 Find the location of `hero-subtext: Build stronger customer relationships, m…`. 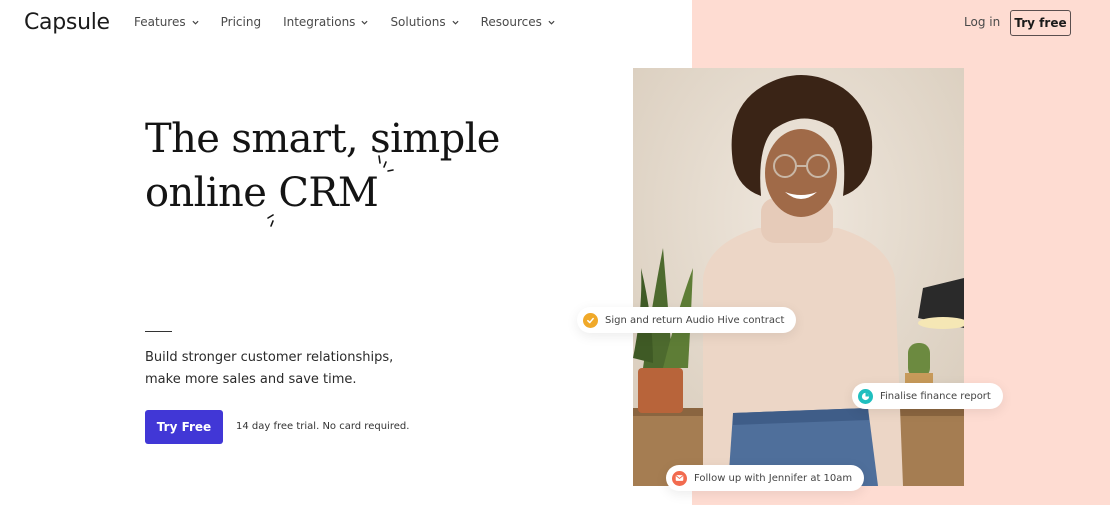

hero-subtext: Build stronger customer relationships, m… is located at coordinates (269, 368).